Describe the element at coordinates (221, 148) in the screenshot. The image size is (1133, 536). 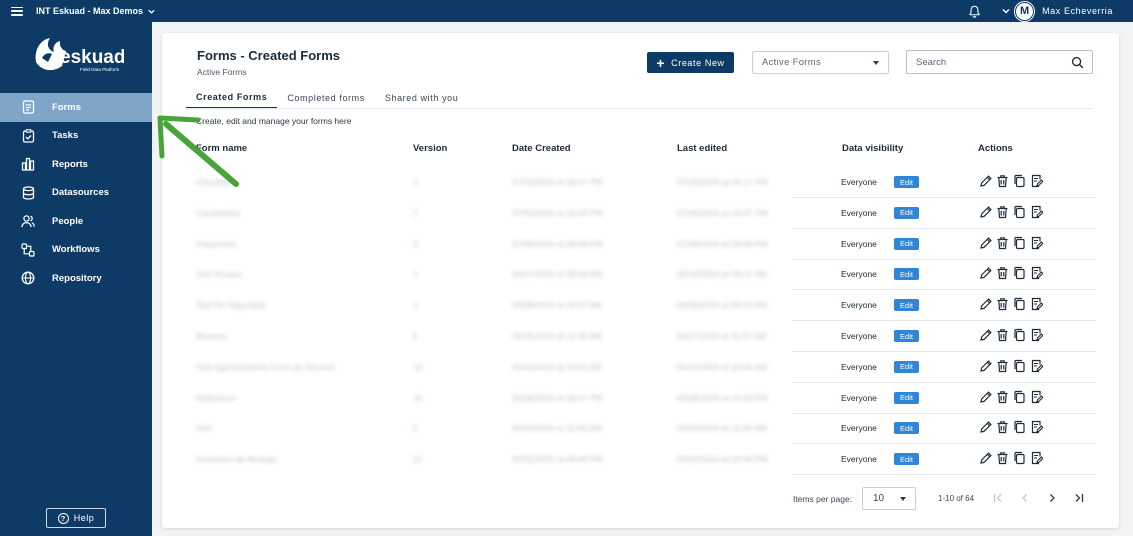
I see `column-header-form-name: Form name` at that location.